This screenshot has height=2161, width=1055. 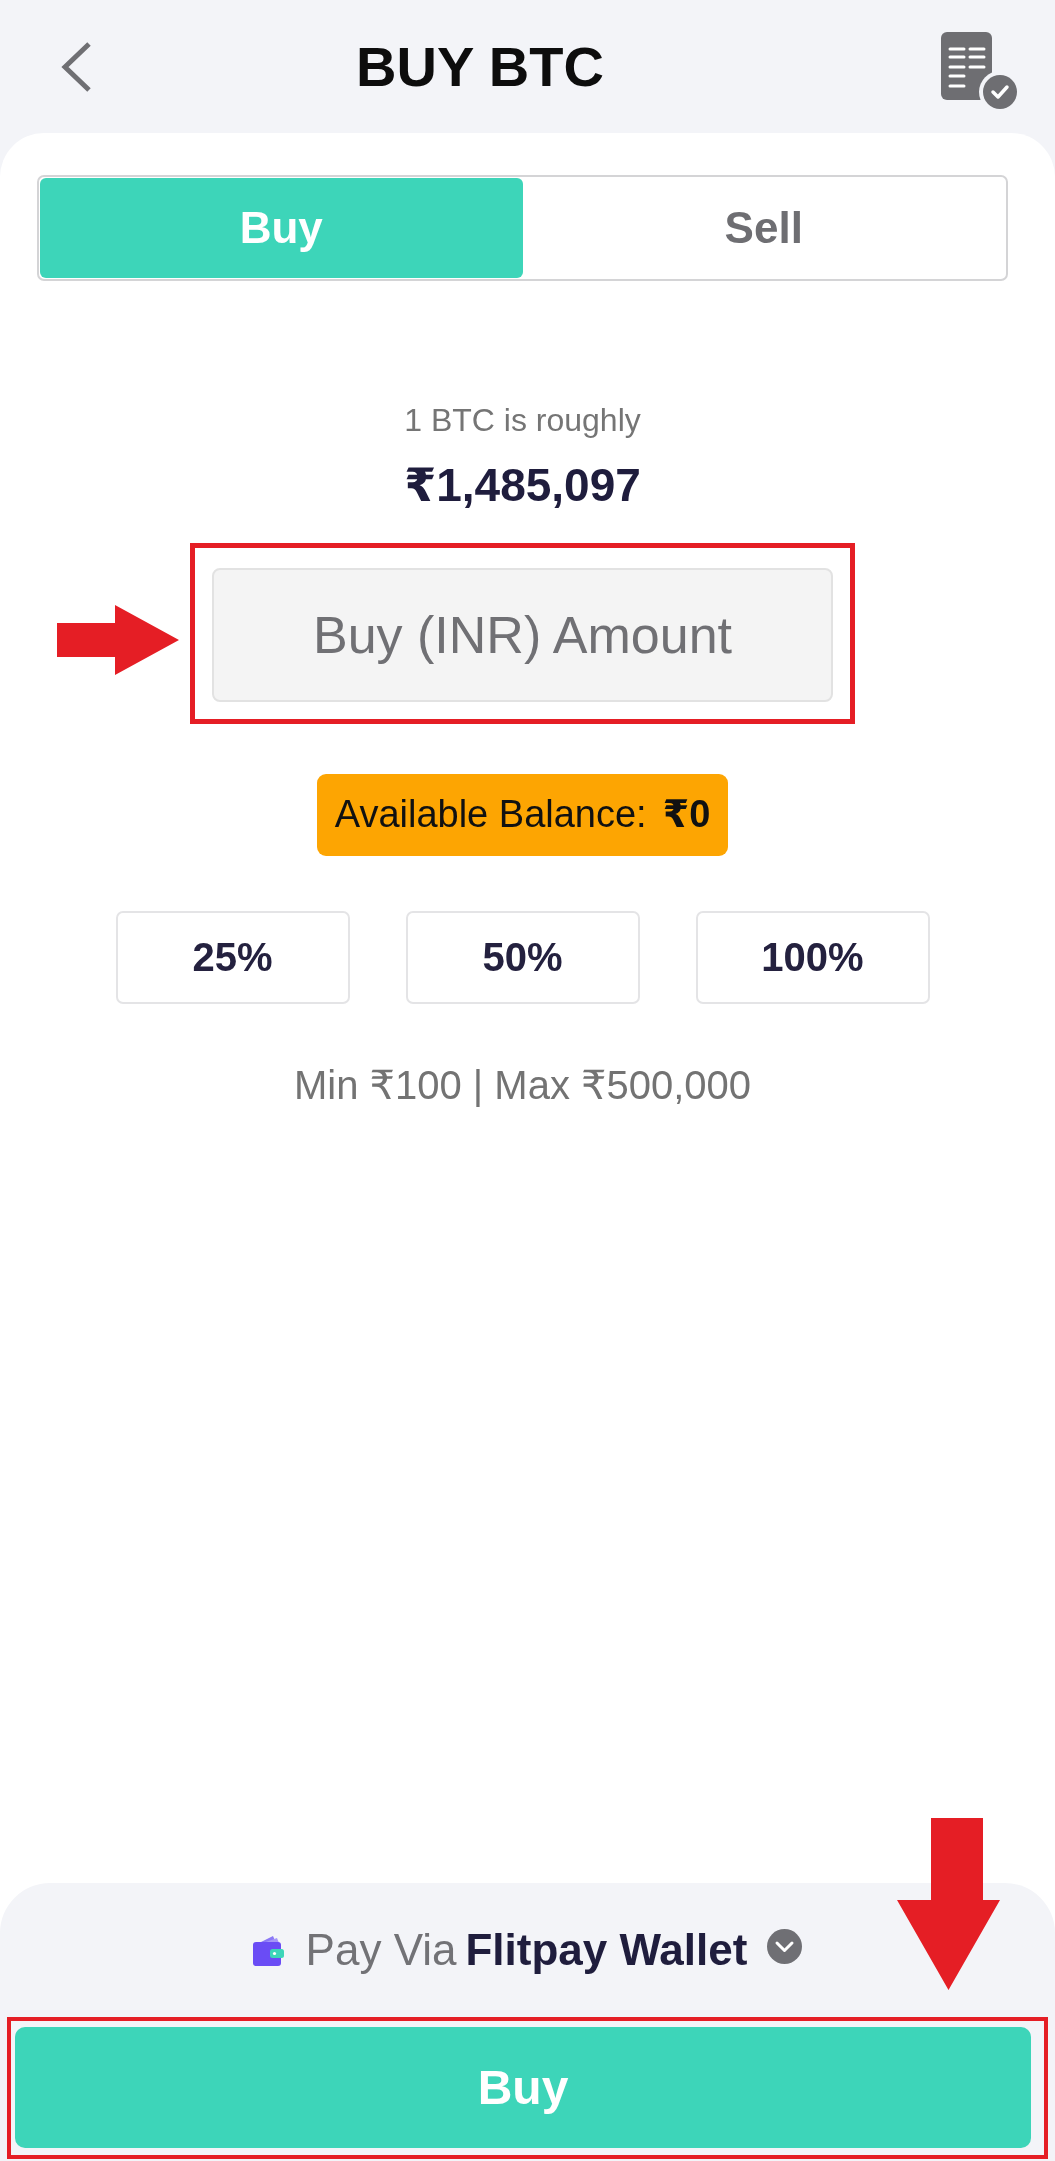 What do you see at coordinates (979, 70) in the screenshot?
I see `document-check-icon` at bounding box center [979, 70].